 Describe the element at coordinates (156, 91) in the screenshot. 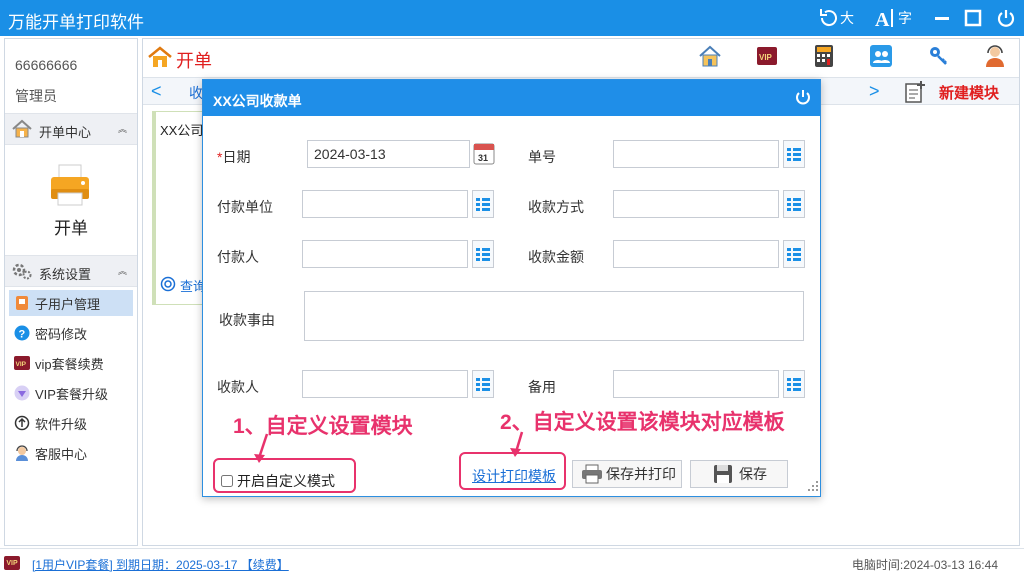

I see `tab-prev-icon: <` at that location.